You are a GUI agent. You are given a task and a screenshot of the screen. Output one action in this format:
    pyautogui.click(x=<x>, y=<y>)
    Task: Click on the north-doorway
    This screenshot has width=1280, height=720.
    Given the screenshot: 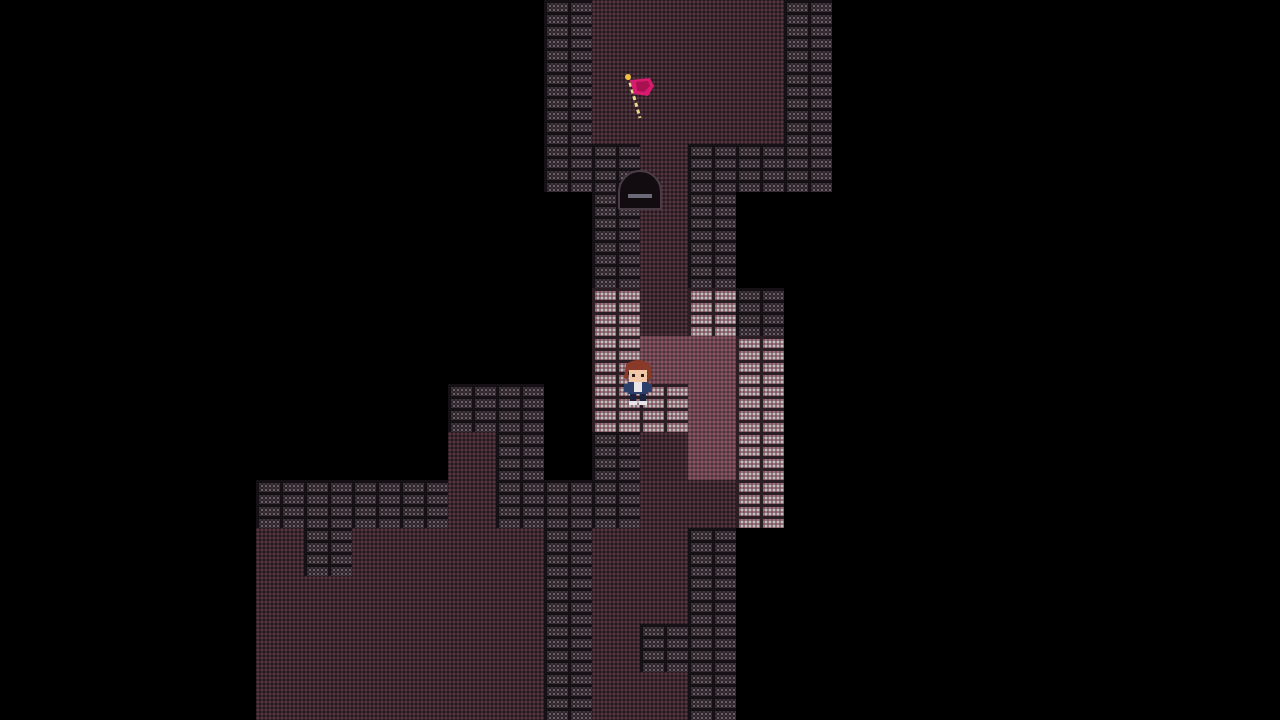 What is the action you would take?
    pyautogui.click(x=640, y=190)
    